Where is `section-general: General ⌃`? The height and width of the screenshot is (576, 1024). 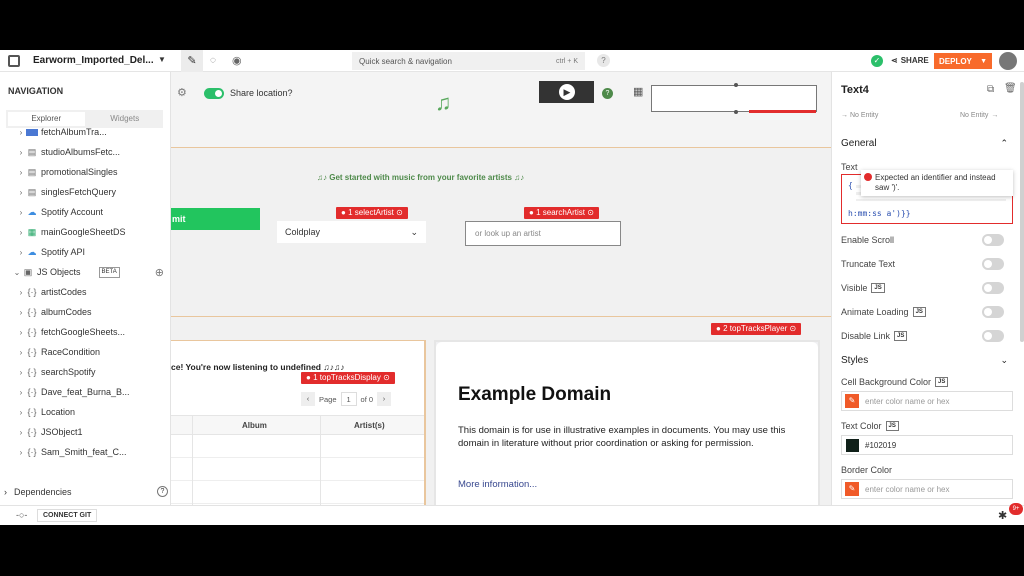
section-general: General ⌃ is located at coordinates (924, 143).